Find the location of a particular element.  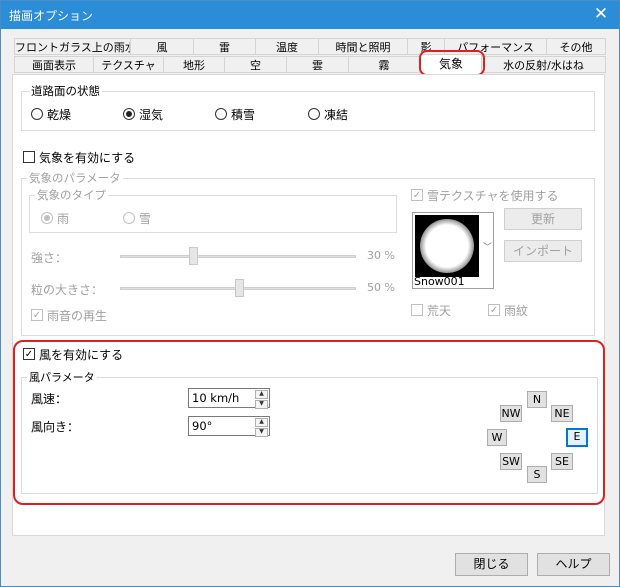

radio-frozen is located at coordinates (314, 114).